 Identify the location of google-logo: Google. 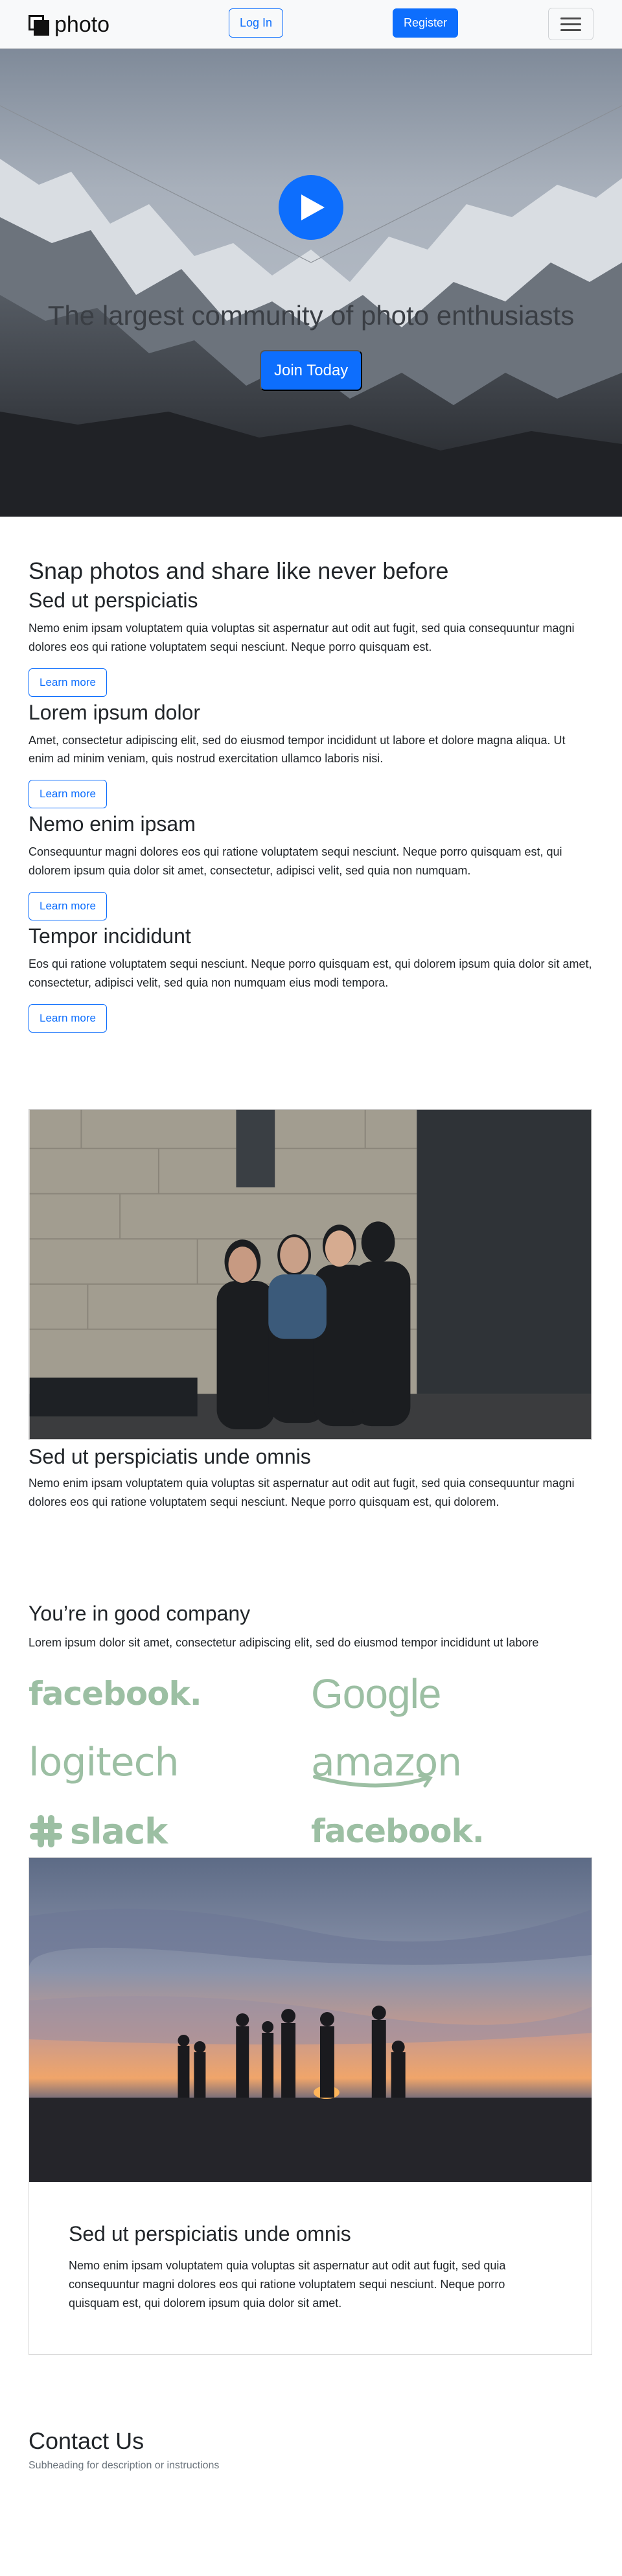
(376, 1694).